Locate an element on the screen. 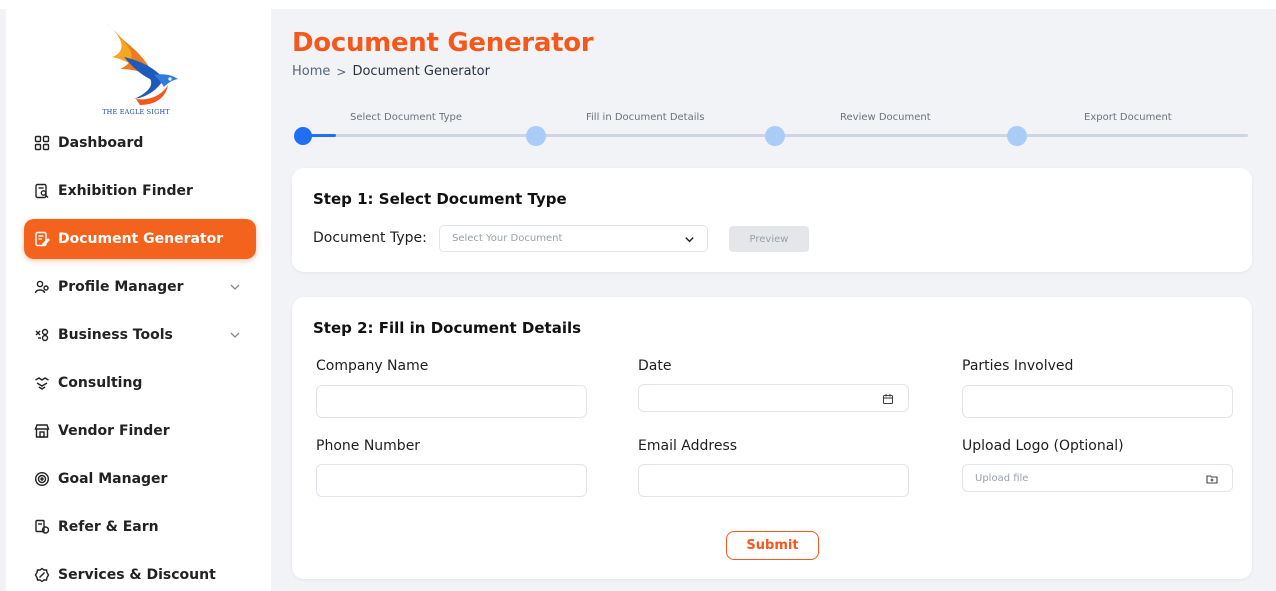  company-name-label: Company Name is located at coordinates (372, 366).